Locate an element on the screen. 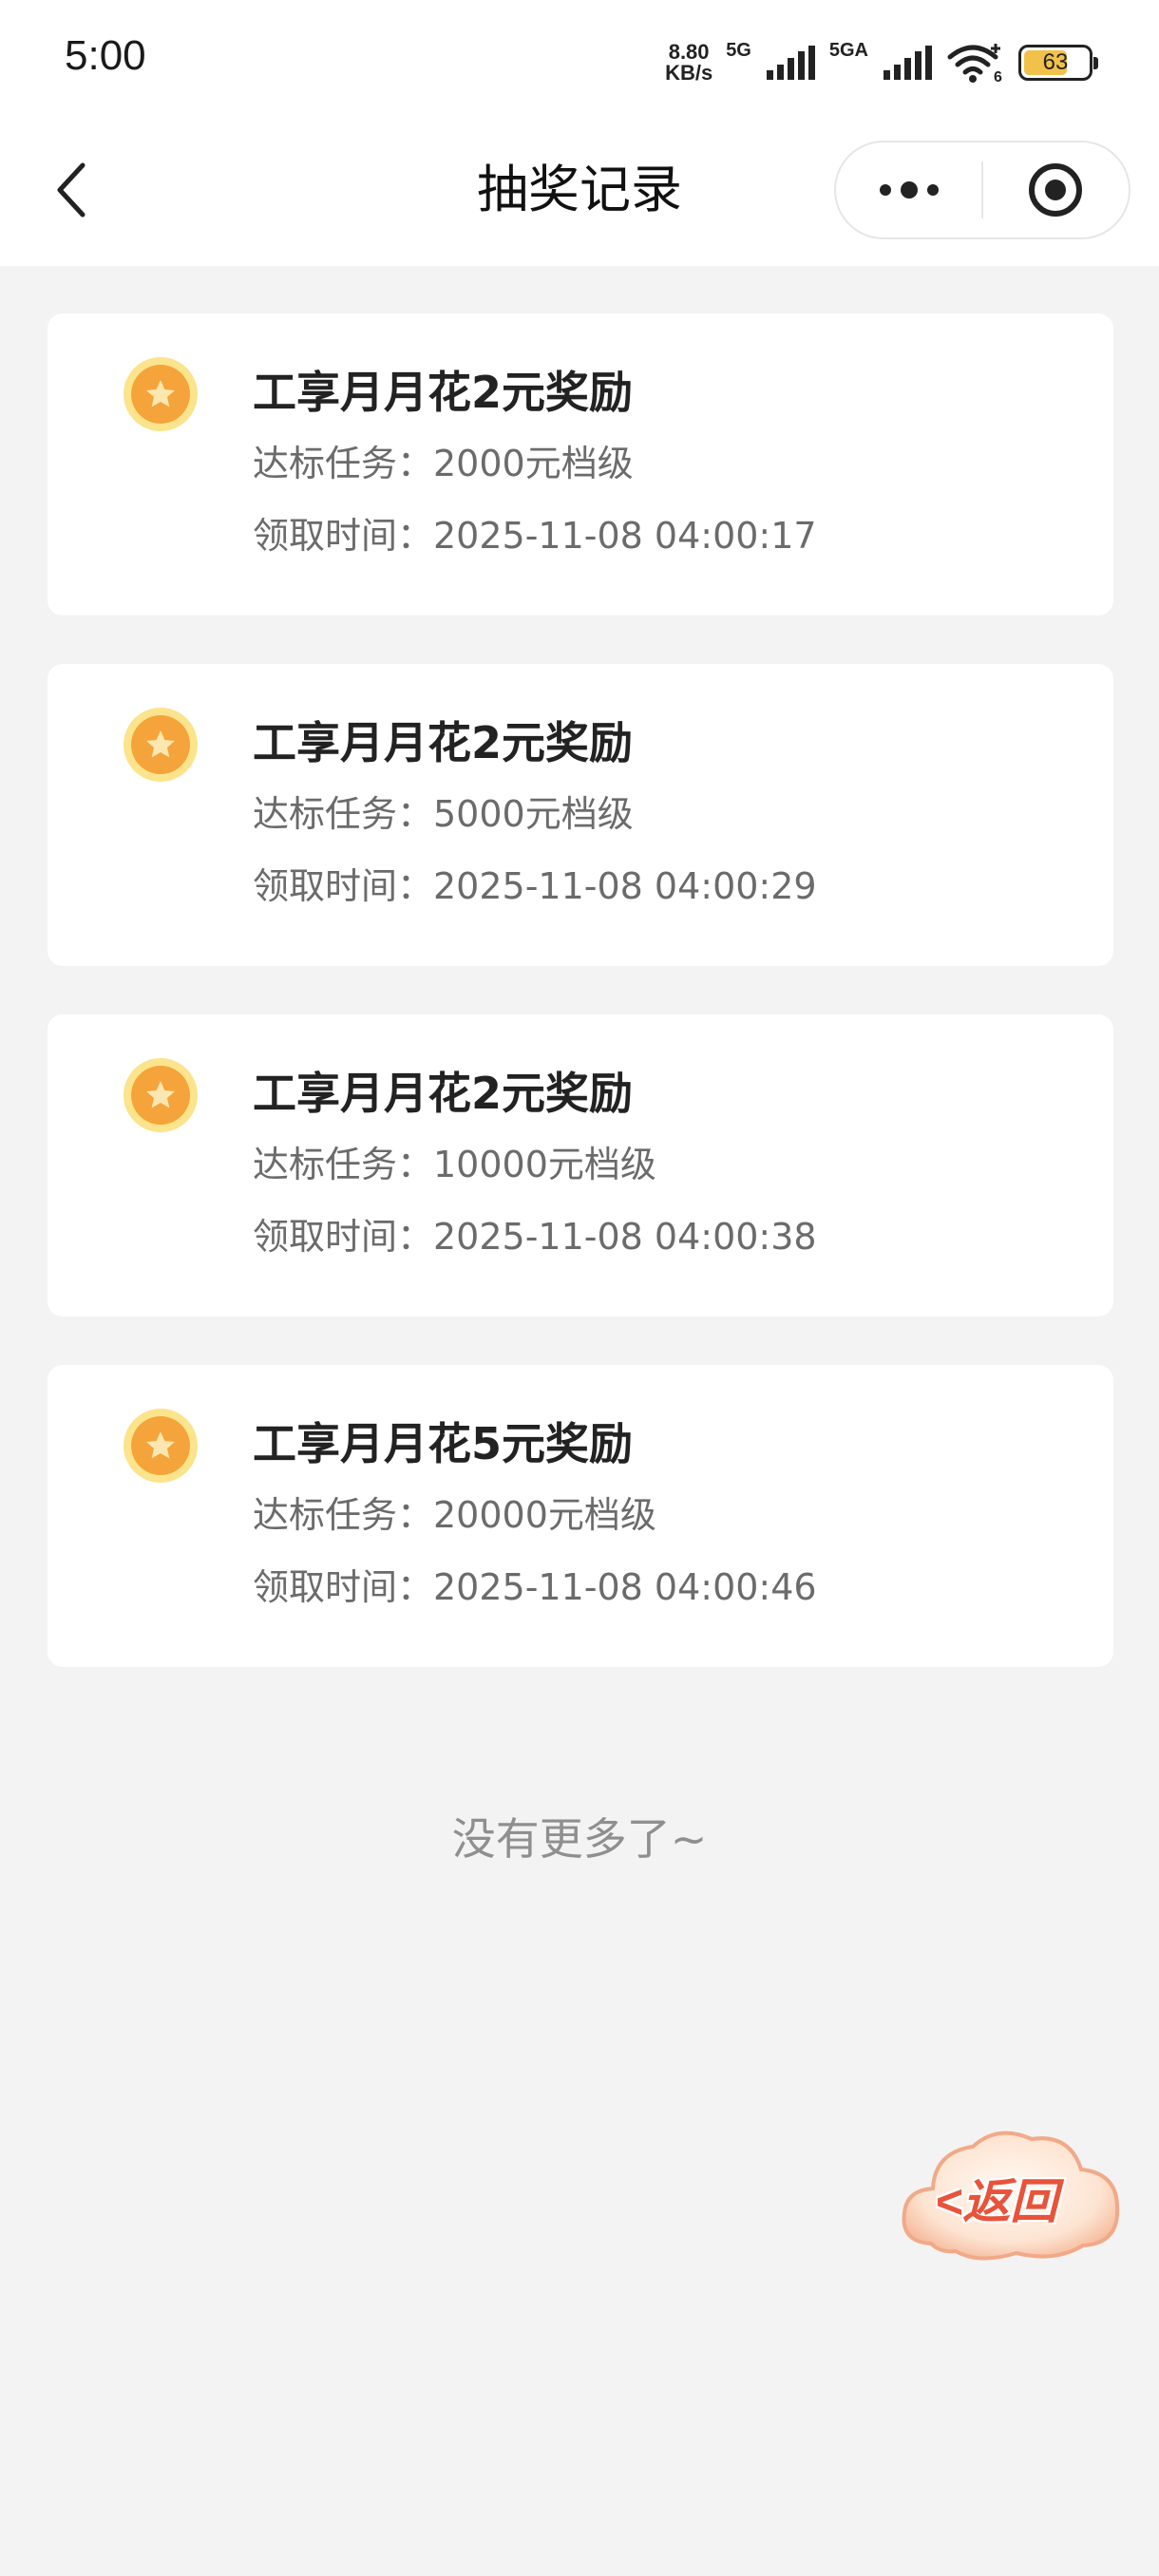 The image size is (1159, 2576). status-time: 5:00 is located at coordinates (105, 55).